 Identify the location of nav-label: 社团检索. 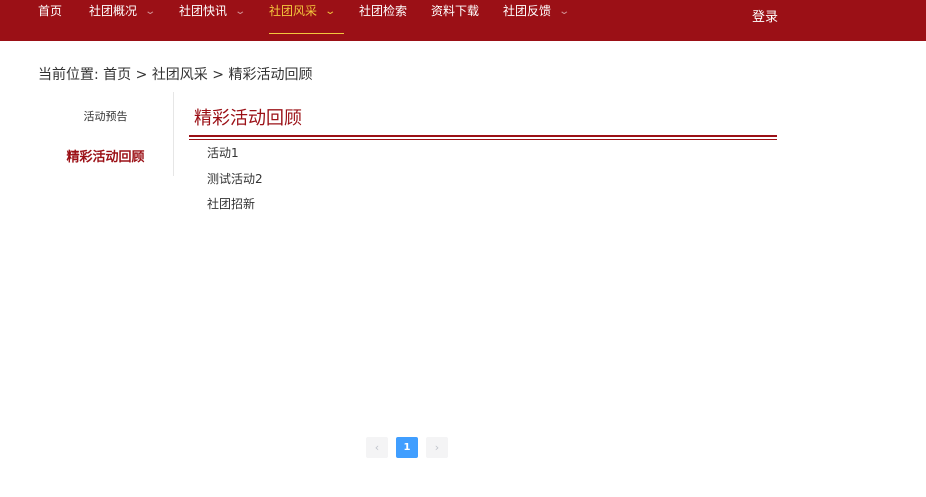
(383, 11).